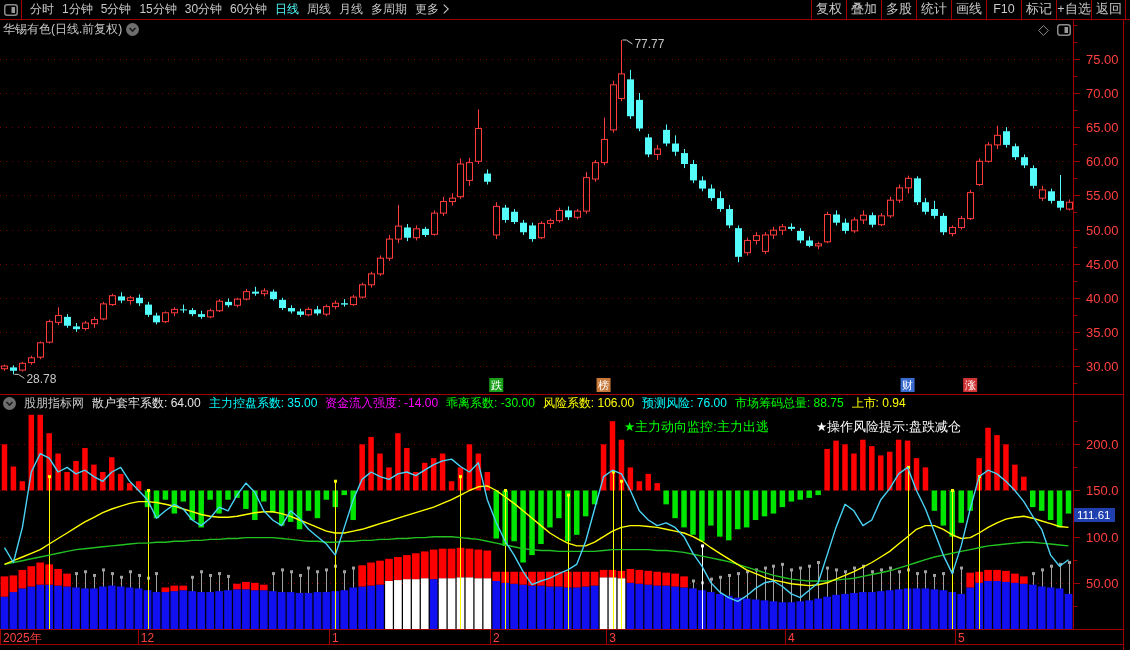 Image resolution: width=1130 pixels, height=650 pixels. I want to click on period-tab: 日线, so click(287, 9).